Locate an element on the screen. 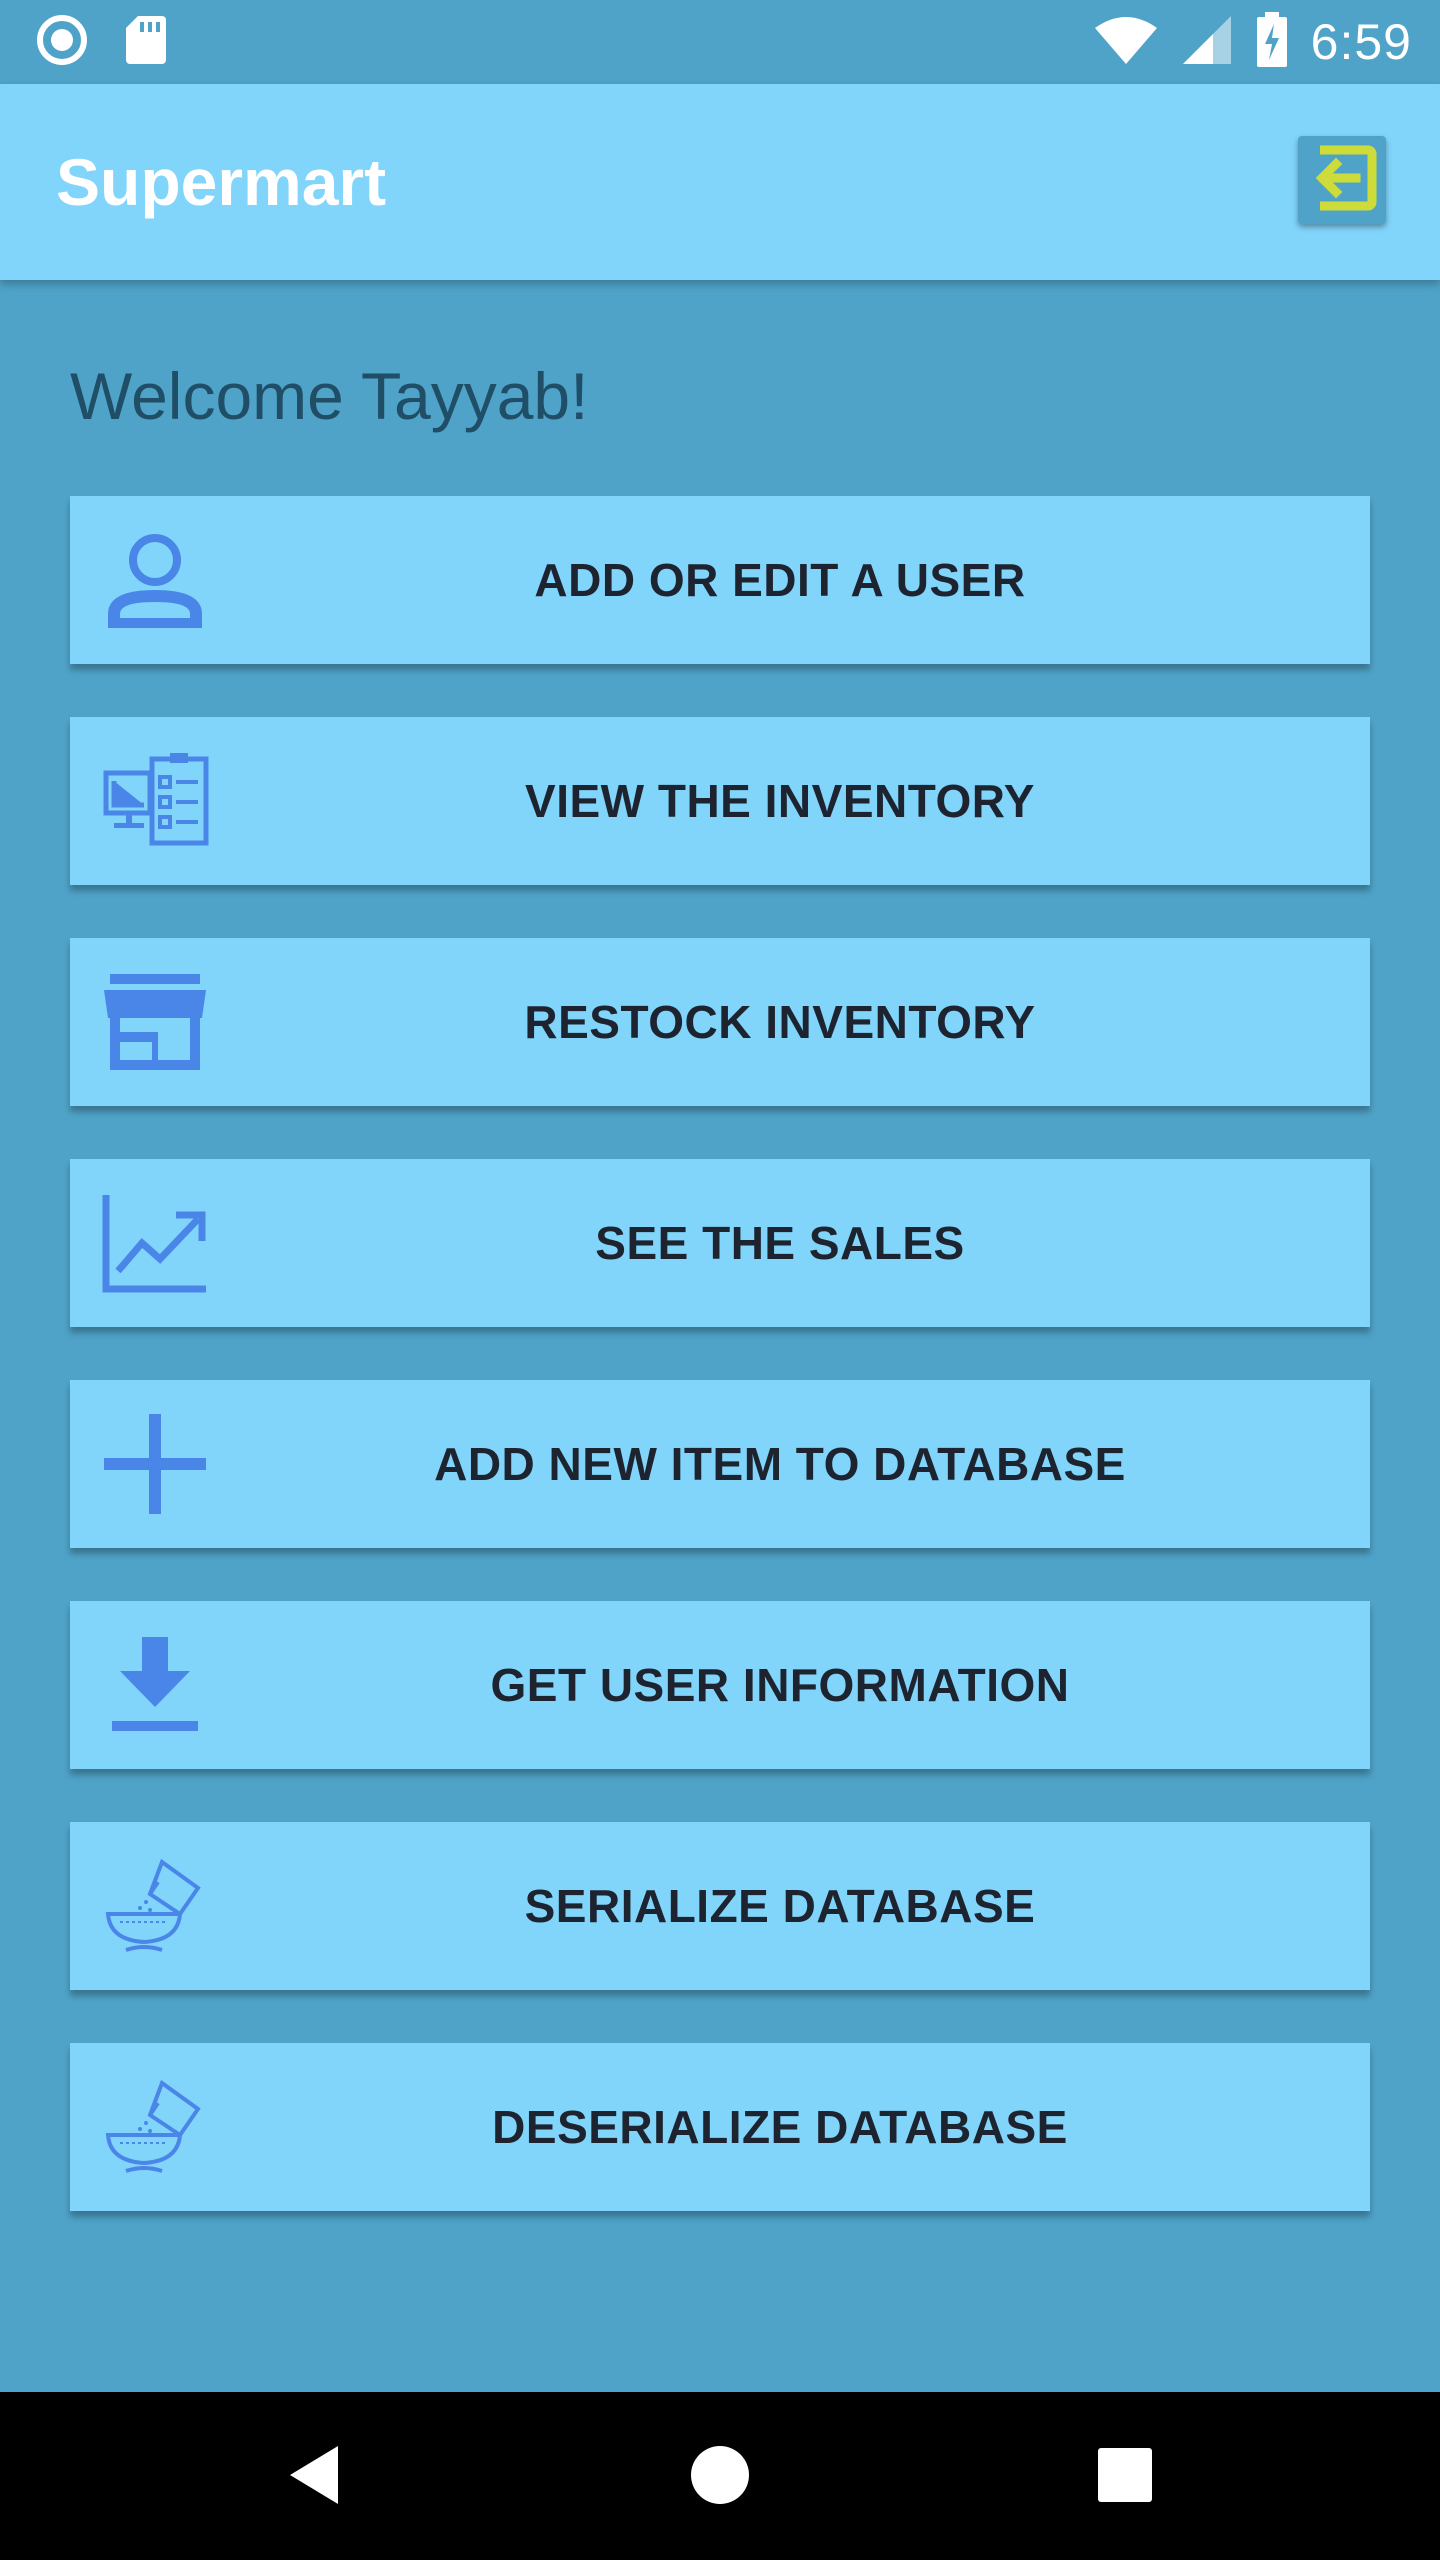 The width and height of the screenshot is (1440, 2560). logout-icon is located at coordinates (1342, 180).